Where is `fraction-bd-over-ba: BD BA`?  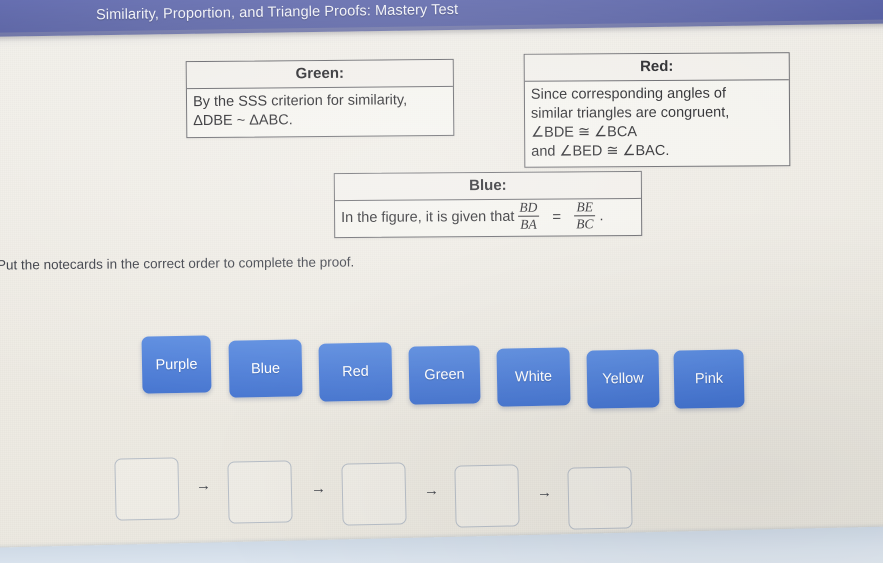
fraction-bd-over-ba: BD BA is located at coordinates (528, 215).